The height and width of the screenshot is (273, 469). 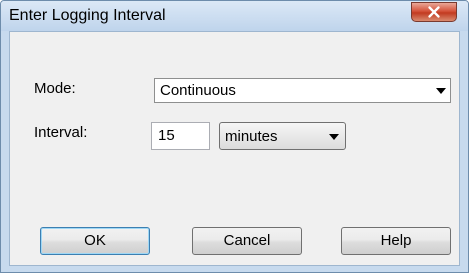 What do you see at coordinates (61, 132) in the screenshot?
I see `interval-label: Interval:` at bounding box center [61, 132].